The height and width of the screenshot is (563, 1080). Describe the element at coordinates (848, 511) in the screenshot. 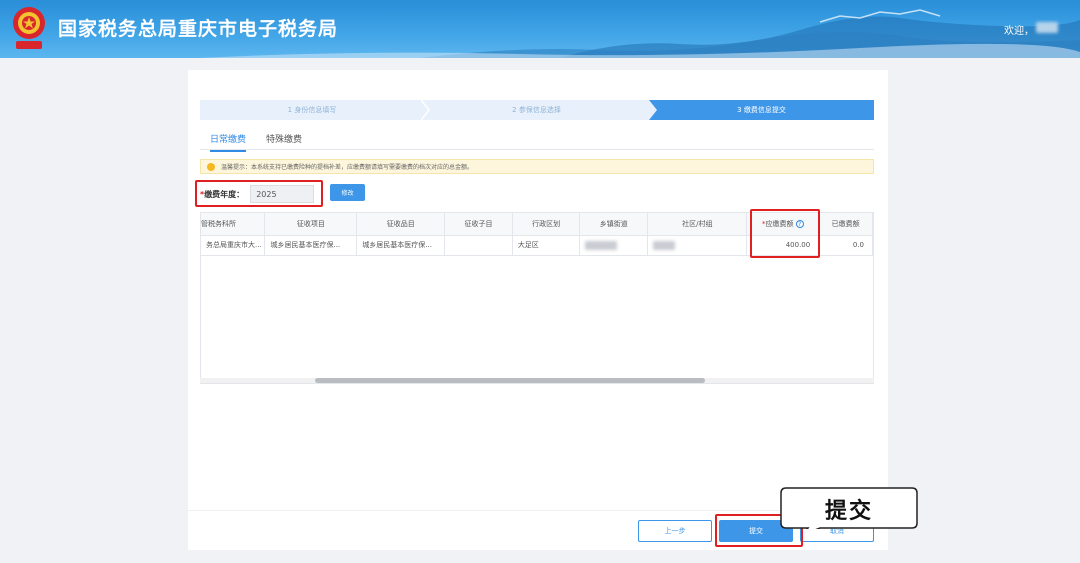

I see `callout-text: 提交` at that location.